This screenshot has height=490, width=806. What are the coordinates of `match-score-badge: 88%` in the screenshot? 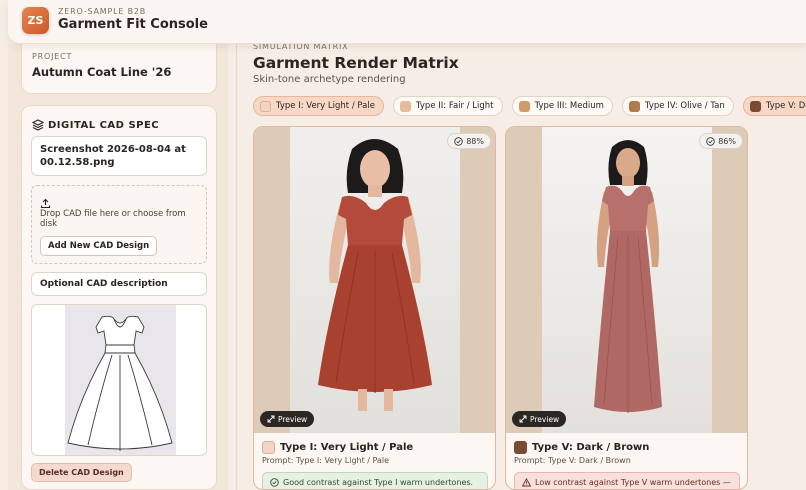 It's located at (469, 141).